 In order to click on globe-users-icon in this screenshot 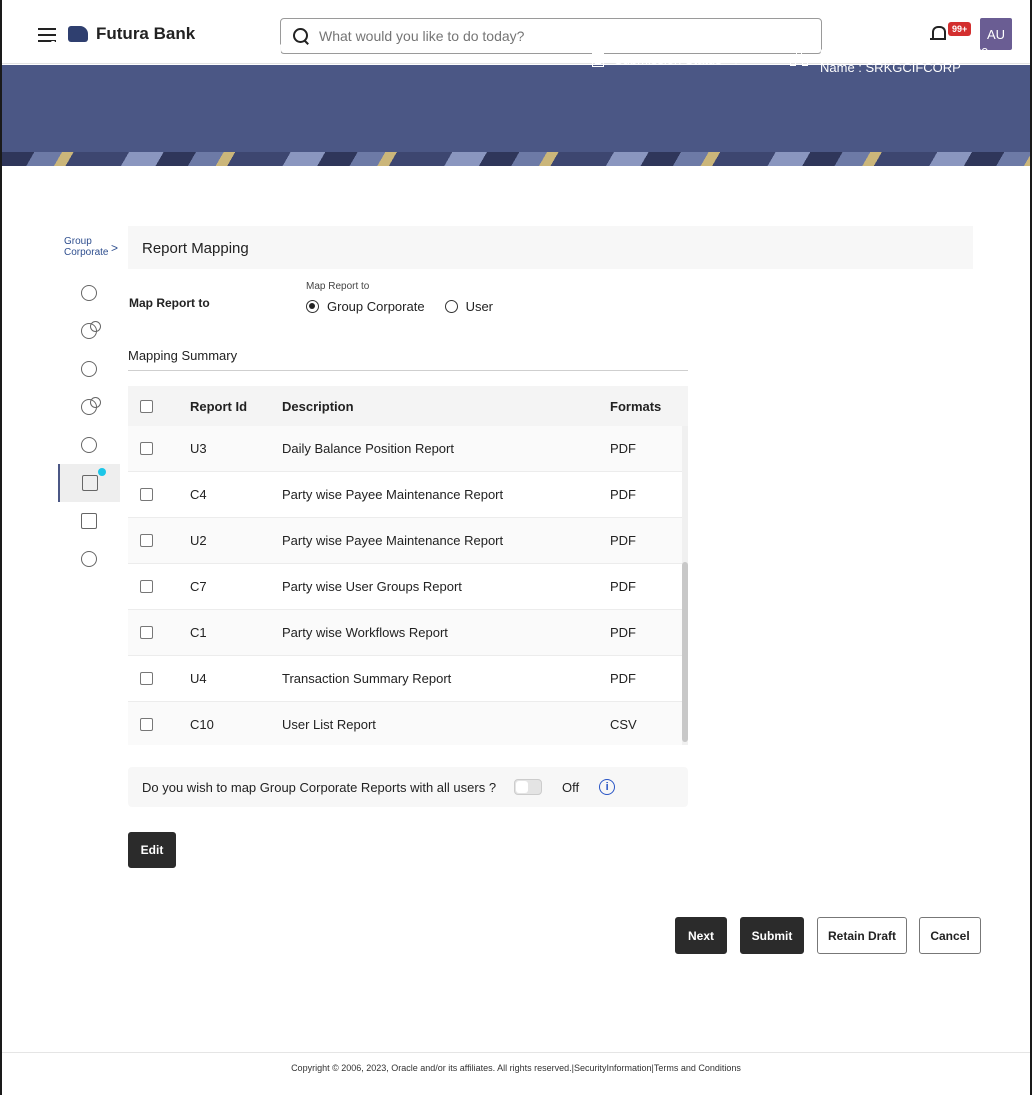, I will do `click(91, 330)`.